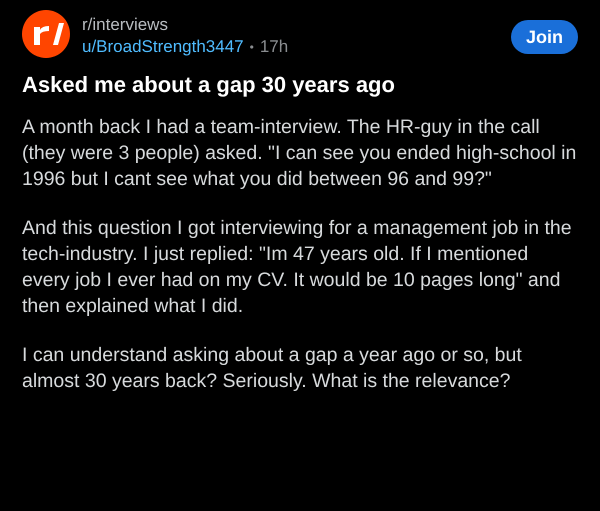  Describe the element at coordinates (544, 37) in the screenshot. I see `join-button: Join` at that location.